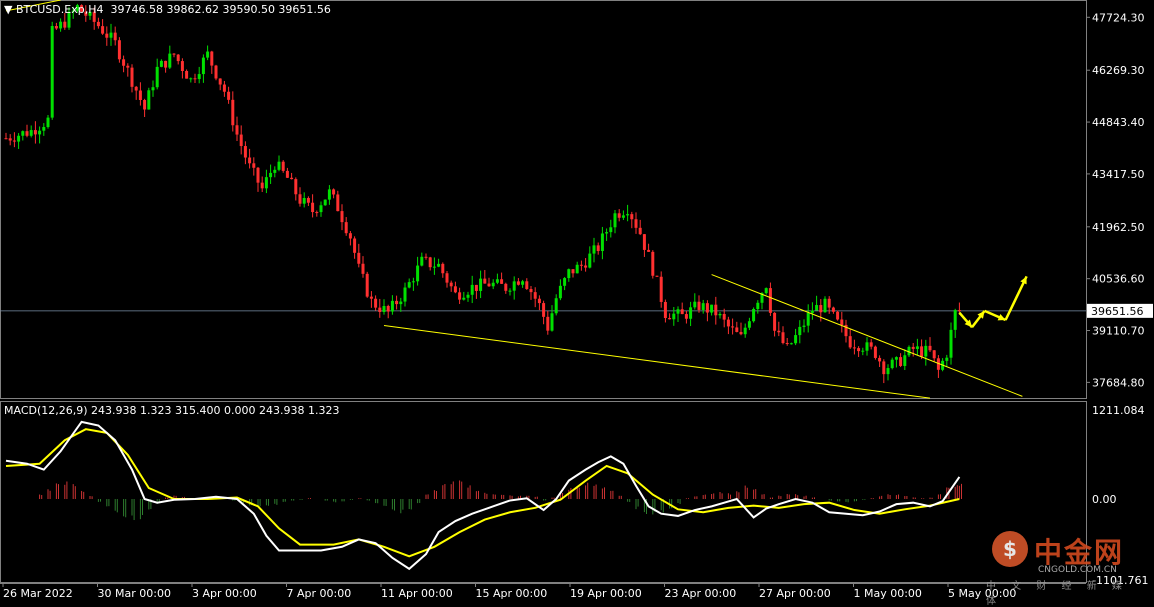 This screenshot has width=1154, height=607. I want to click on x-tick-label: 1 May 00:00, so click(888, 593).